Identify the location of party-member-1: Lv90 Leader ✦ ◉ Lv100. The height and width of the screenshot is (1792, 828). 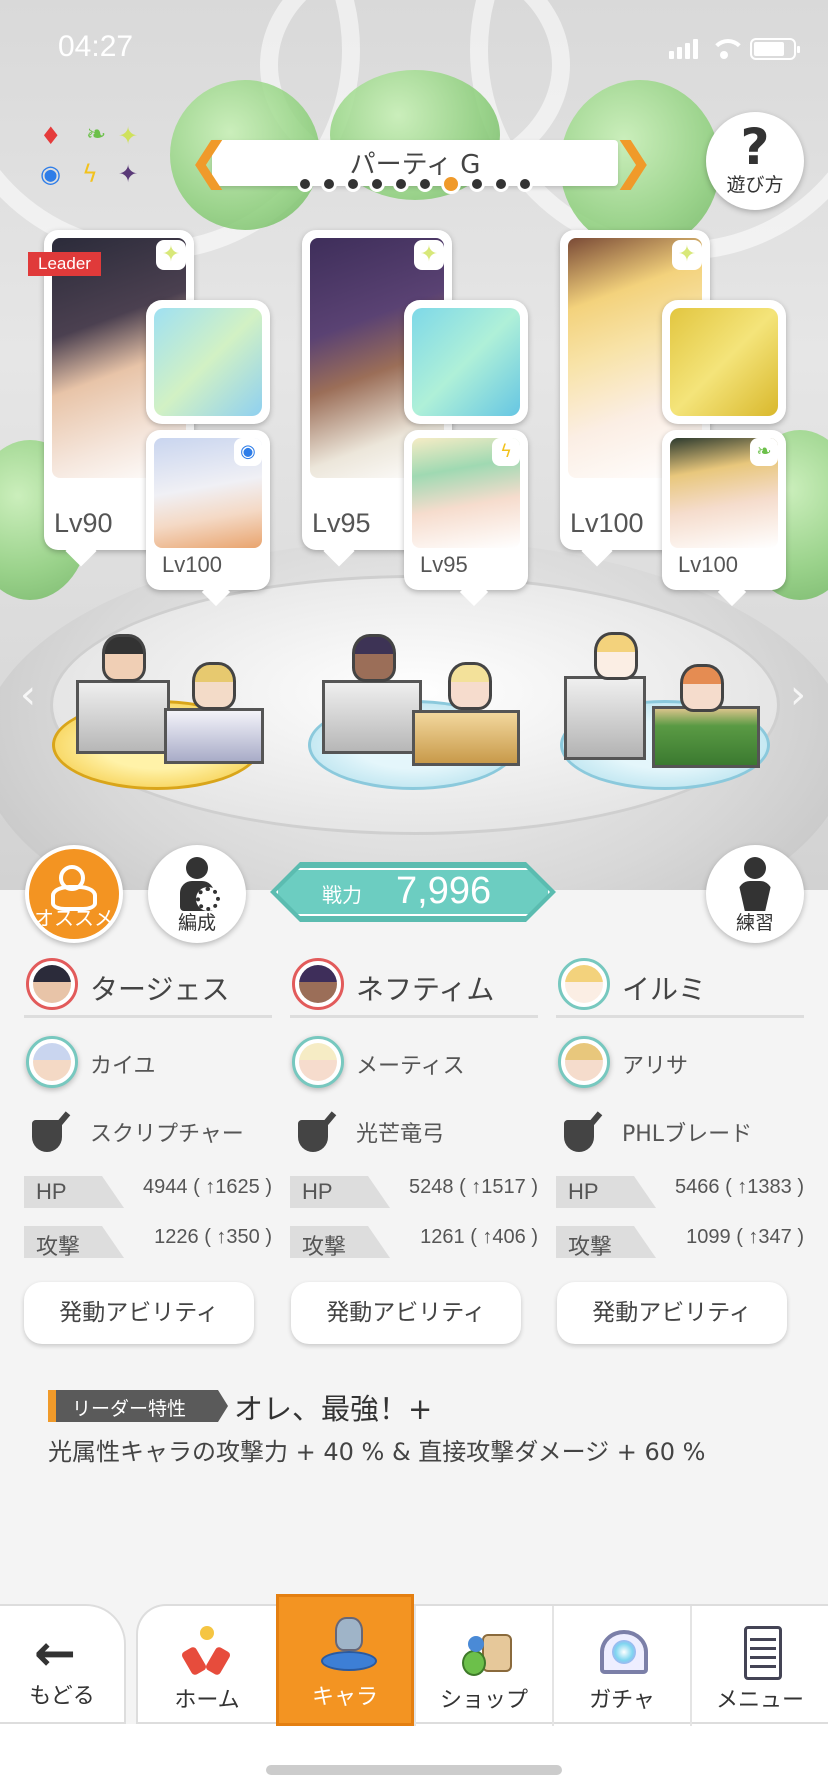
(151, 418).